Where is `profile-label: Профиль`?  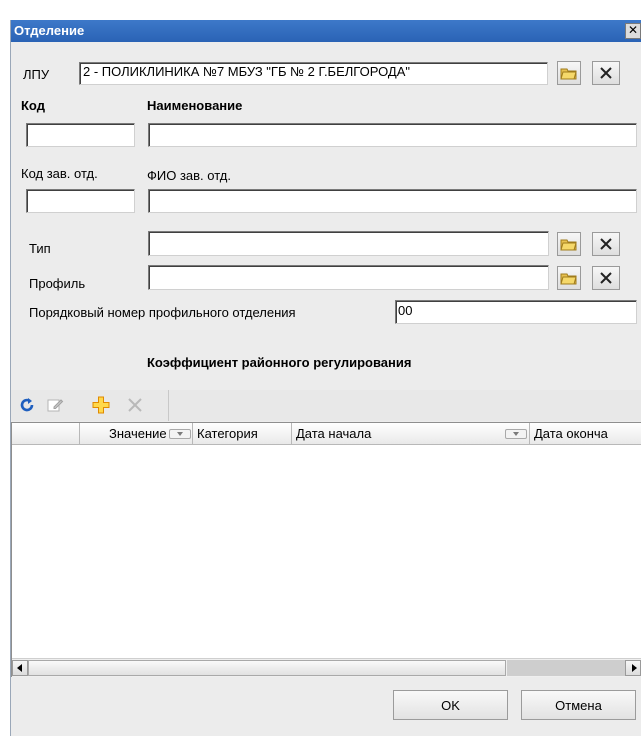
profile-label: Профиль is located at coordinates (57, 283).